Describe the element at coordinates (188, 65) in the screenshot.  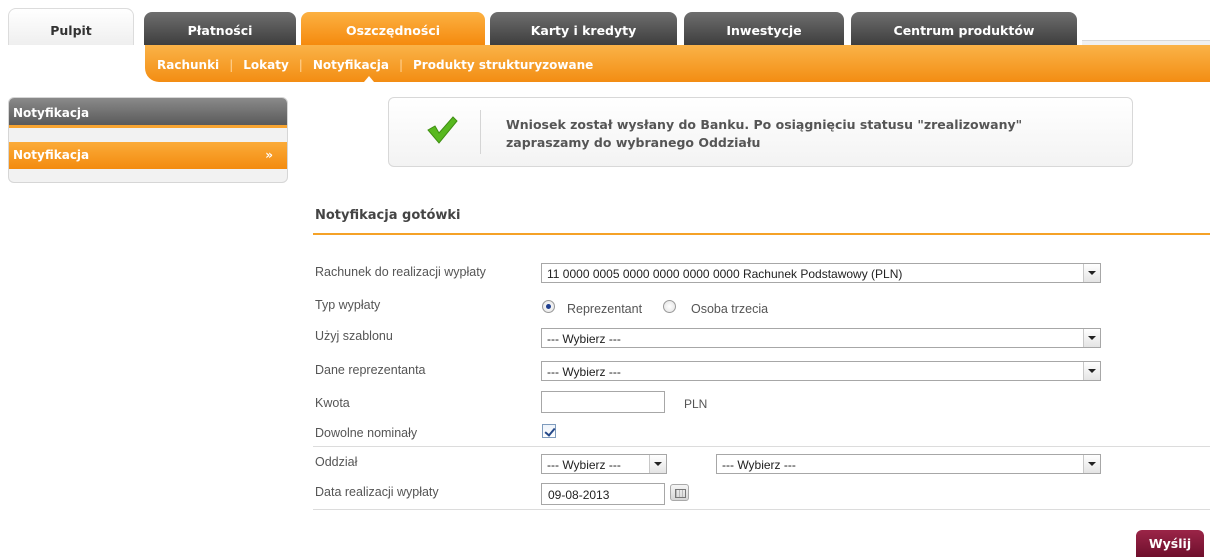
I see `subnav-item-rachunki: Rachunki` at that location.